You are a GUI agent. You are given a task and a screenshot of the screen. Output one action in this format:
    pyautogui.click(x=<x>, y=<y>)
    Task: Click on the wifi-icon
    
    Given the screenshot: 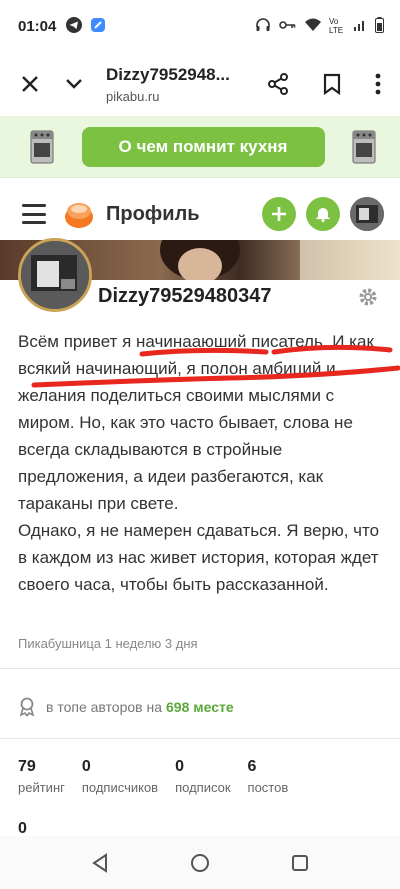 What is the action you would take?
    pyautogui.click(x=313, y=26)
    